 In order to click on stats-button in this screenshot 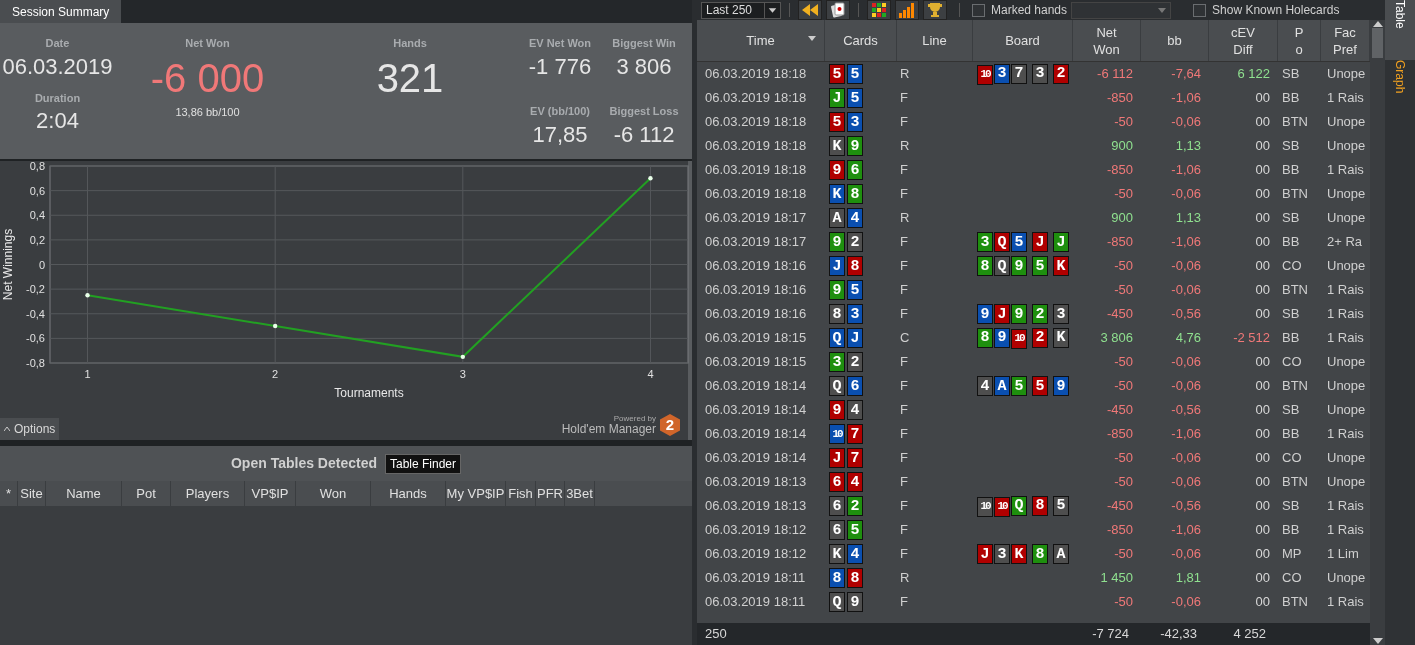, I will do `click(907, 10)`.